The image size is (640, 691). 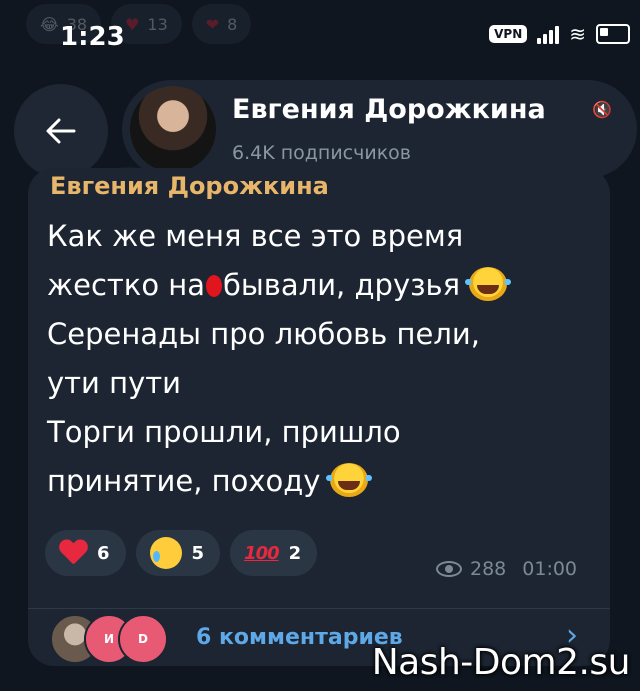 I want to click on vpn-icon: VPN, so click(x=508, y=34).